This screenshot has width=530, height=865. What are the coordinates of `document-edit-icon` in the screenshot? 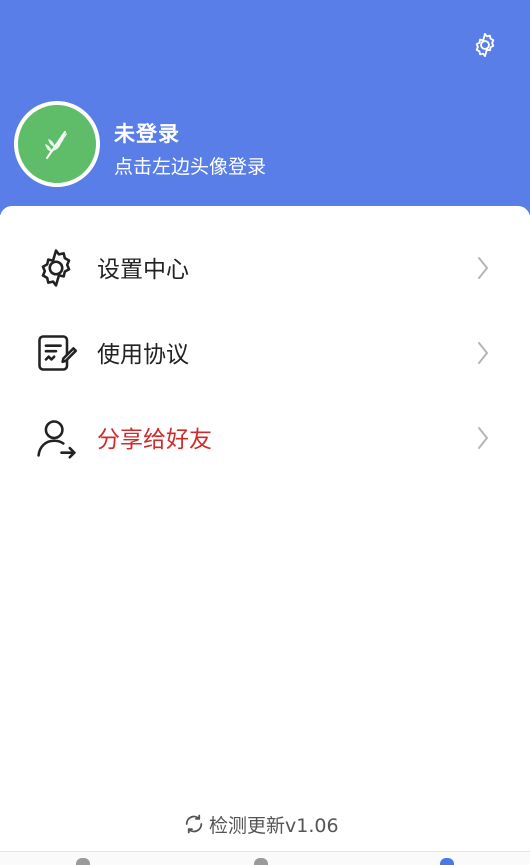 It's located at (58, 353).